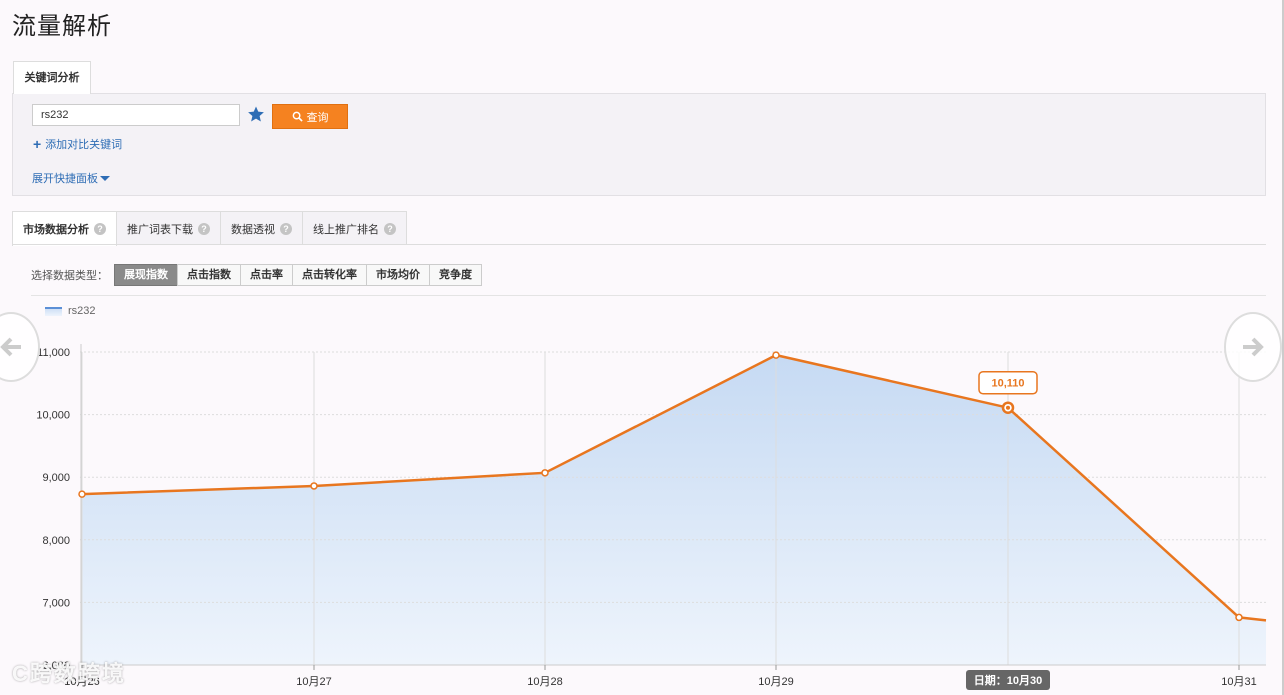 This screenshot has width=1284, height=695. What do you see at coordinates (1008, 407) in the screenshot?
I see `data-point-center` at bounding box center [1008, 407].